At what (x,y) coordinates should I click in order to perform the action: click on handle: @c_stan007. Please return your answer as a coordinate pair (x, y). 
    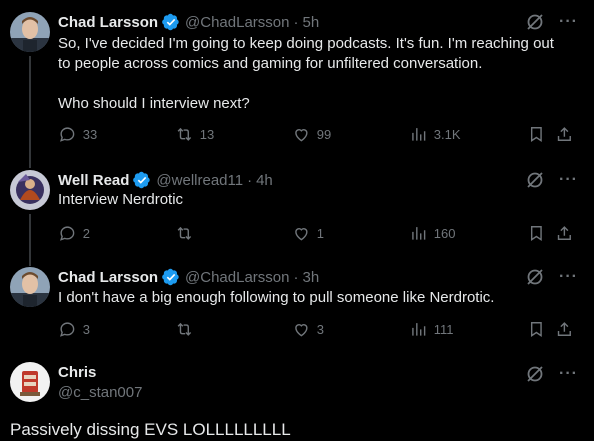
    Looking at the image, I should click on (100, 392).